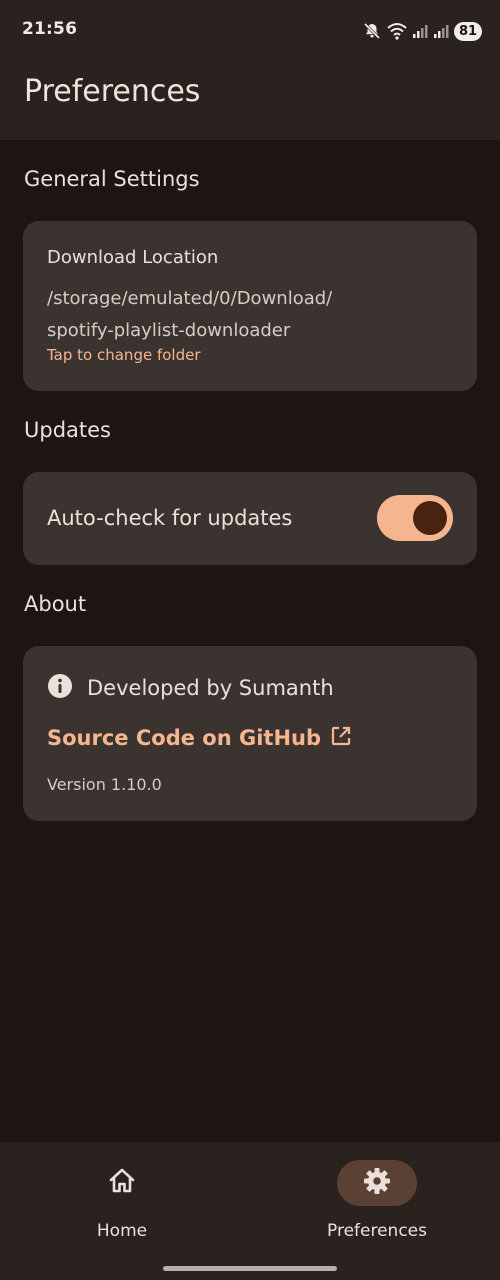 The image size is (500, 1280). Describe the element at coordinates (377, 1231) in the screenshot. I see `nav-label-preferences: Preferences` at that location.